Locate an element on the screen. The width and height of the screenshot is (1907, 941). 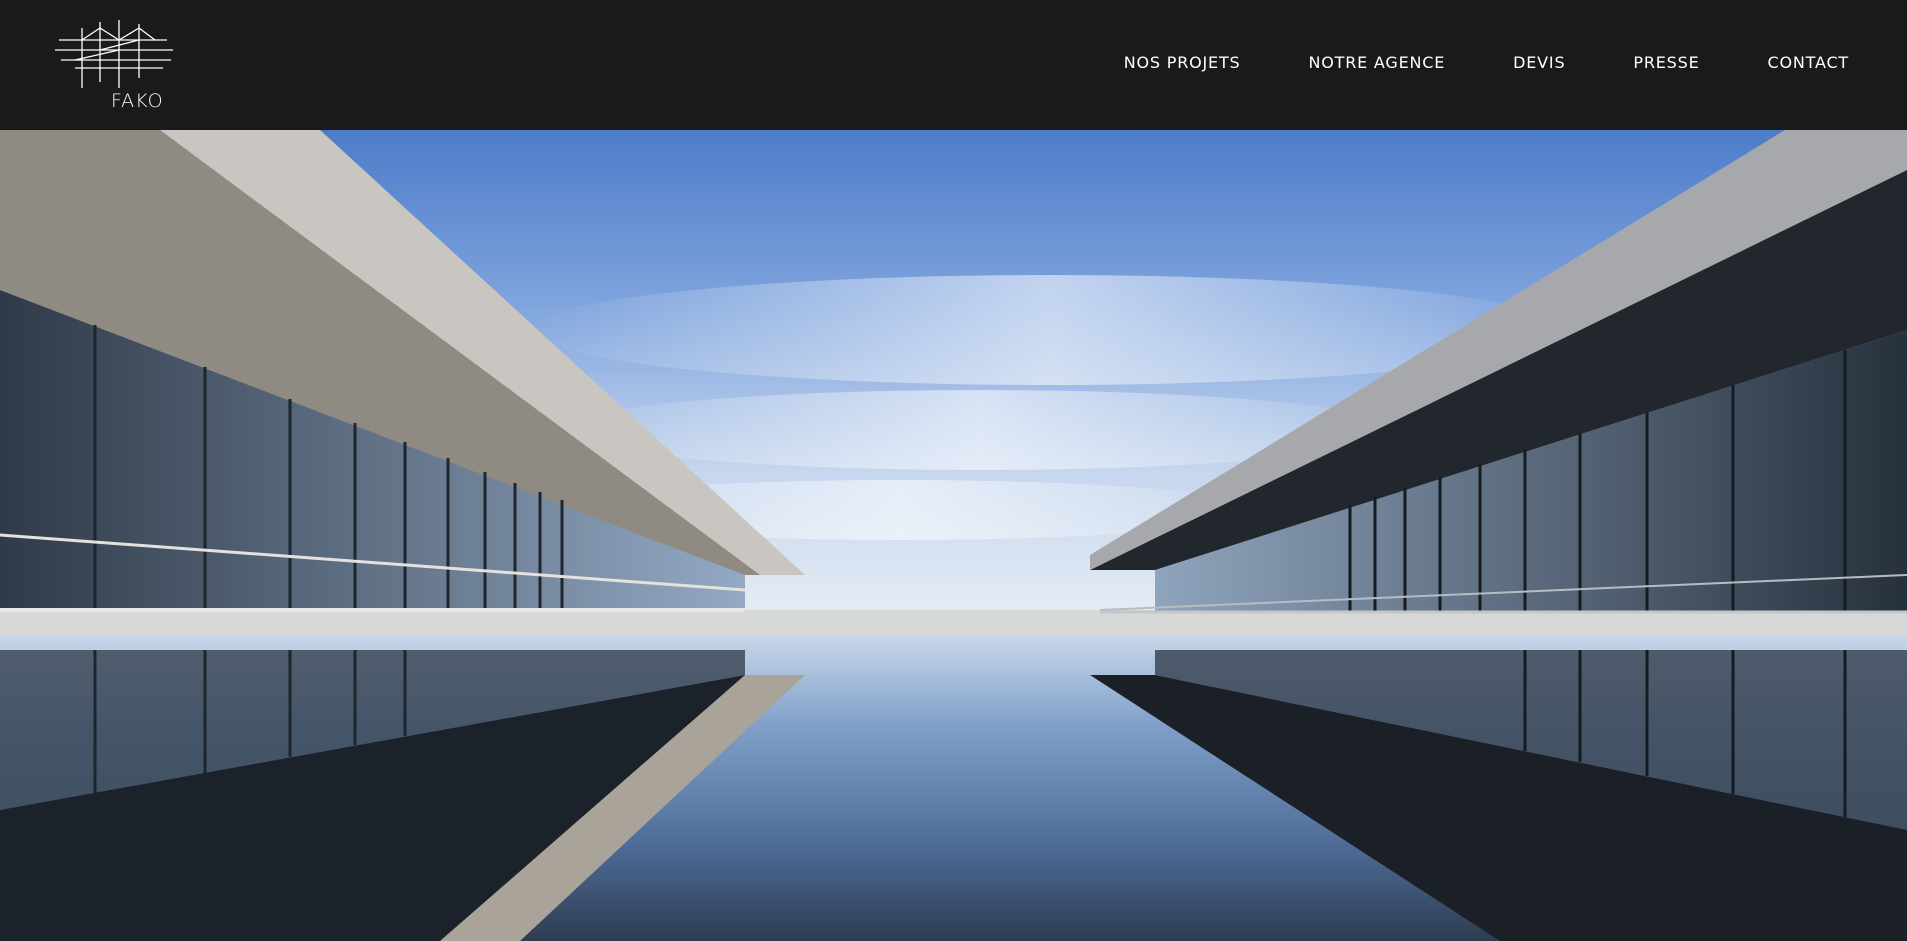
logo-text: FAKO is located at coordinates (137, 101).